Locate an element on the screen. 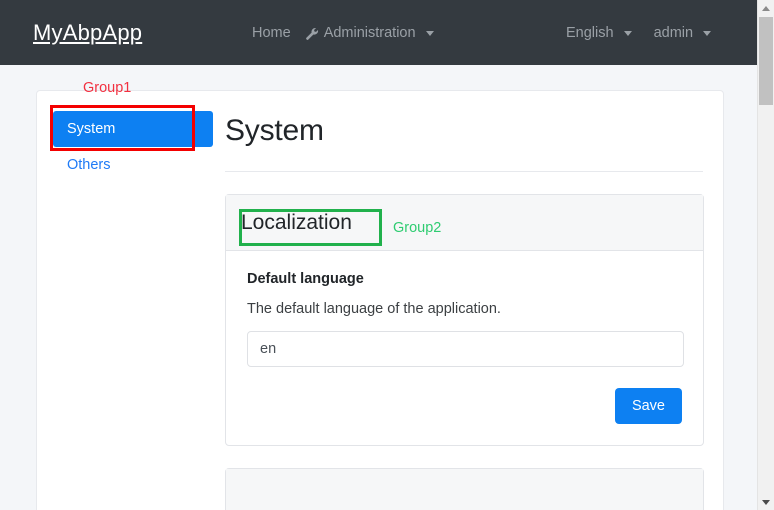 The height and width of the screenshot is (510, 774). settings-sidebar: System Others is located at coordinates (133, 147).